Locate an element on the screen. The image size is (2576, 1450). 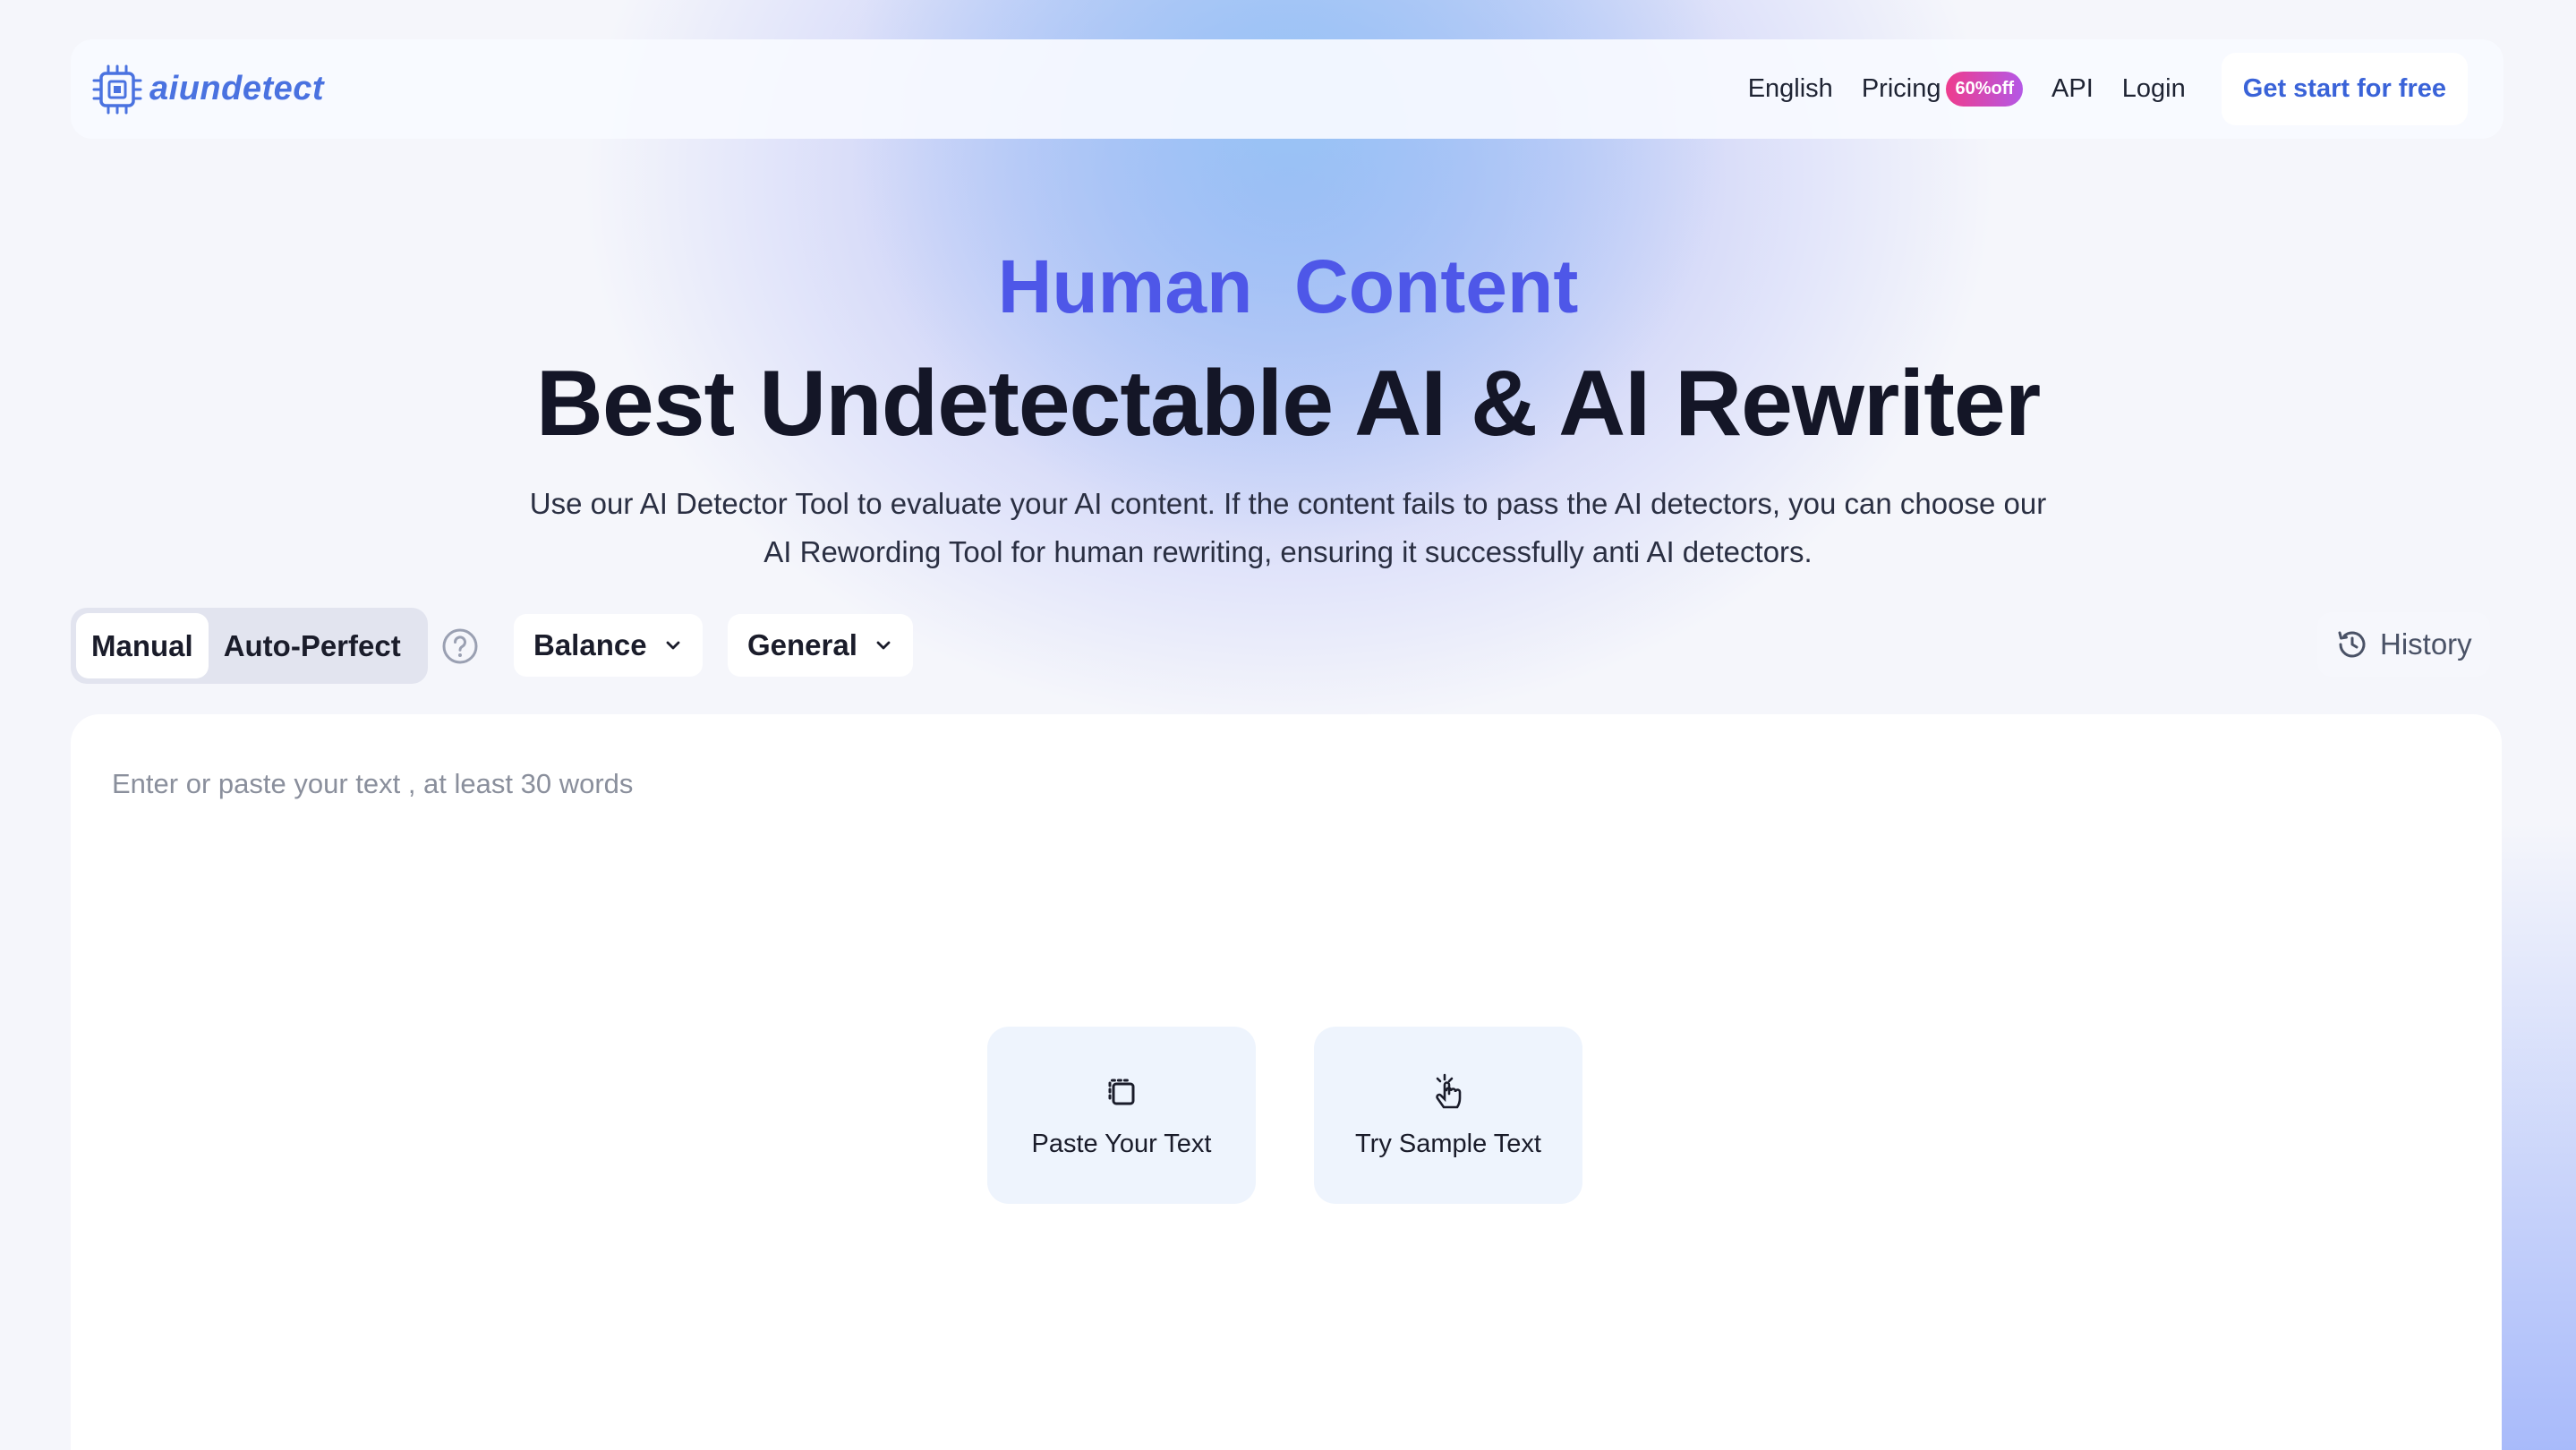
api-link: API is located at coordinates (2072, 89).